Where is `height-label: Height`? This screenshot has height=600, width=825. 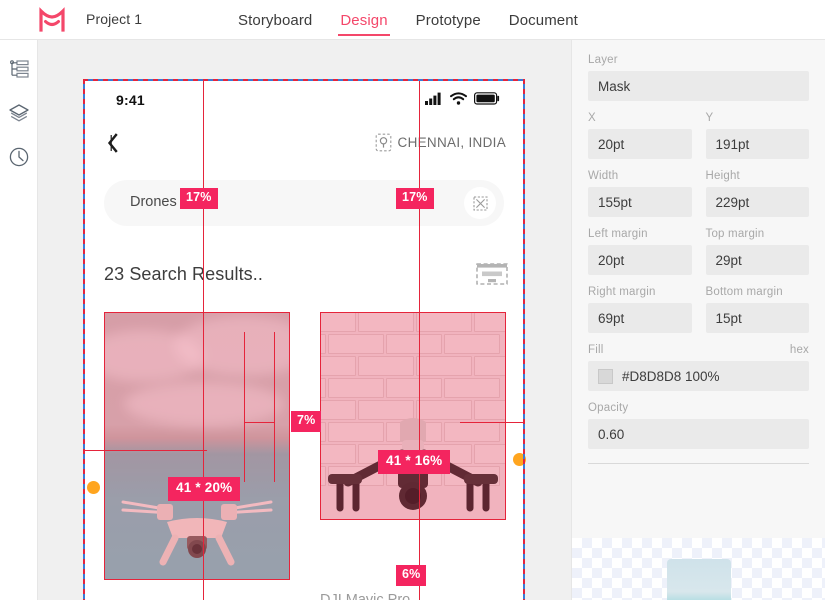 height-label: Height is located at coordinates (722, 176).